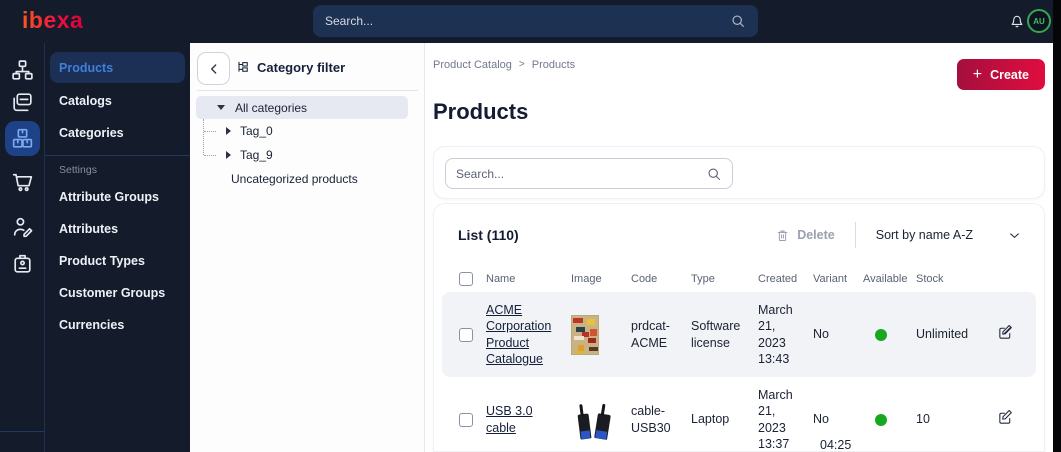 The image size is (1061, 452). Describe the element at coordinates (778, 279) in the screenshot. I see `column-header-created: Created` at that location.